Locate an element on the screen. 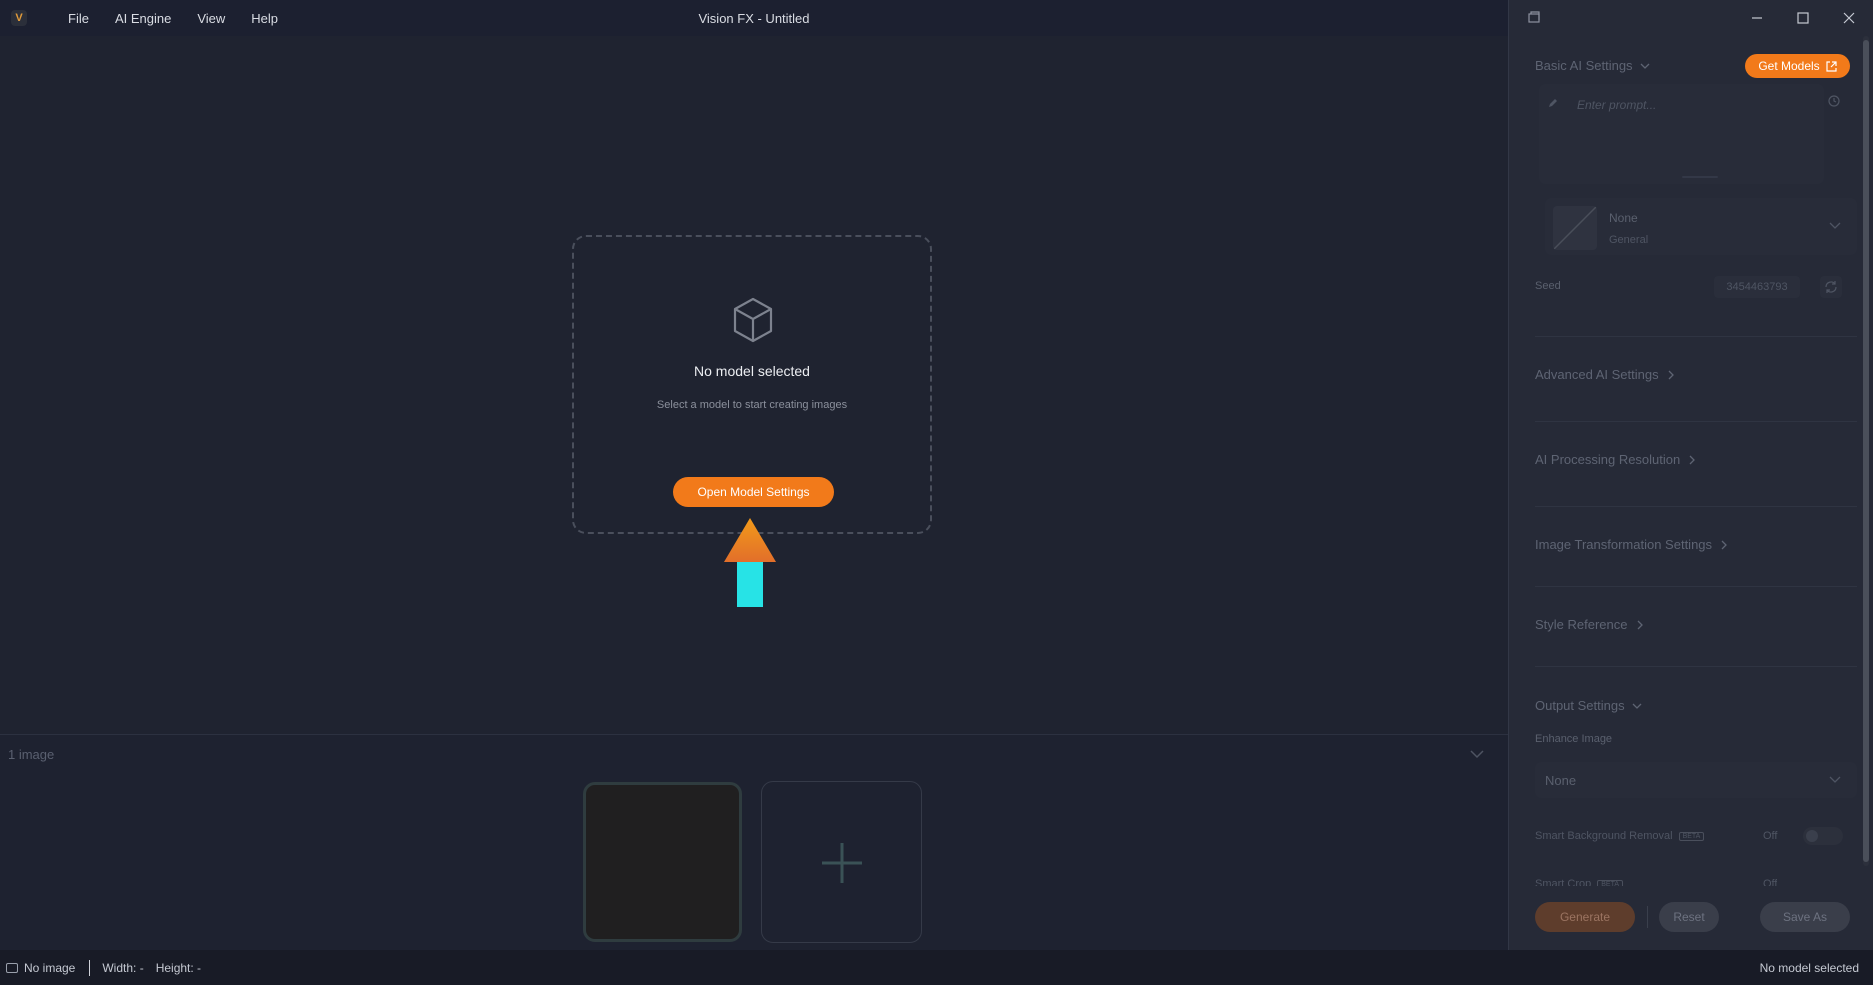  menu-ai-engine: AI Engine is located at coordinates (143, 18).